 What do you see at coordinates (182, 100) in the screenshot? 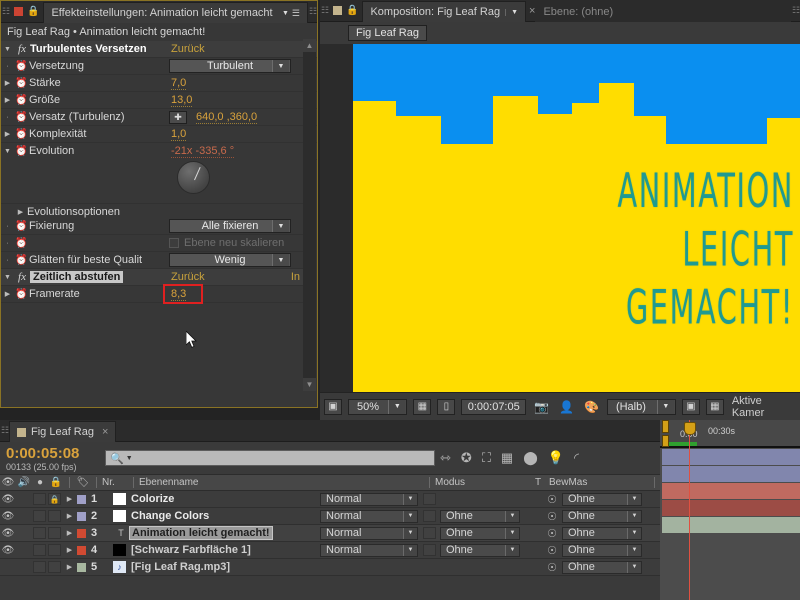
I see `property-value: 13,0` at bounding box center [182, 100].